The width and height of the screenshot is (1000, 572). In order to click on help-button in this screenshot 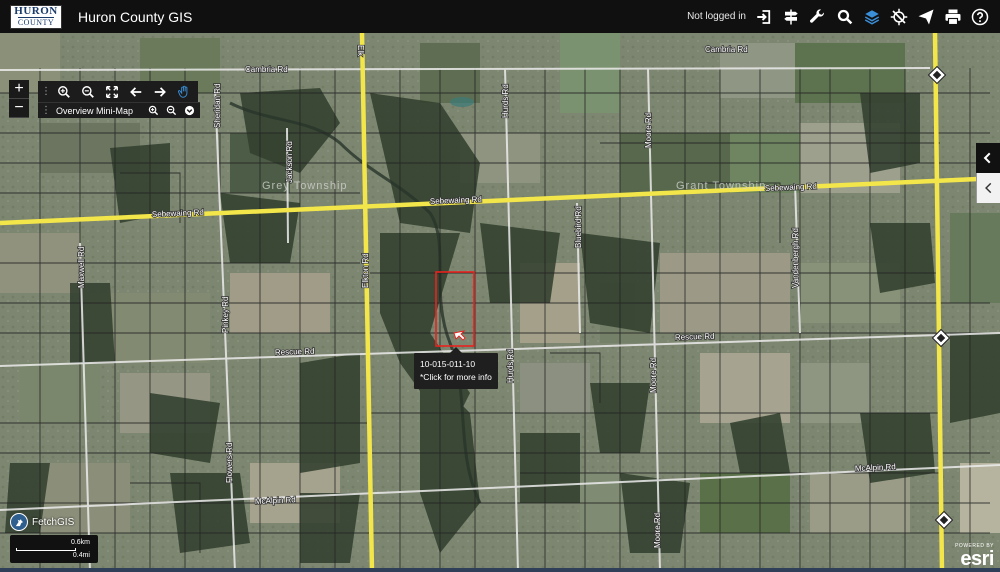, I will do `click(980, 17)`.